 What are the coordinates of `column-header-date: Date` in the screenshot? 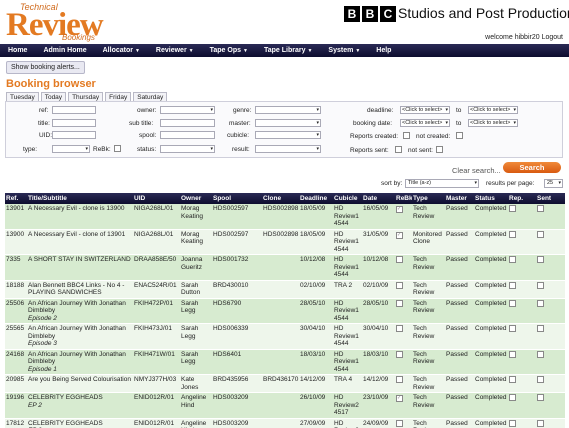 It's located at (378, 198).